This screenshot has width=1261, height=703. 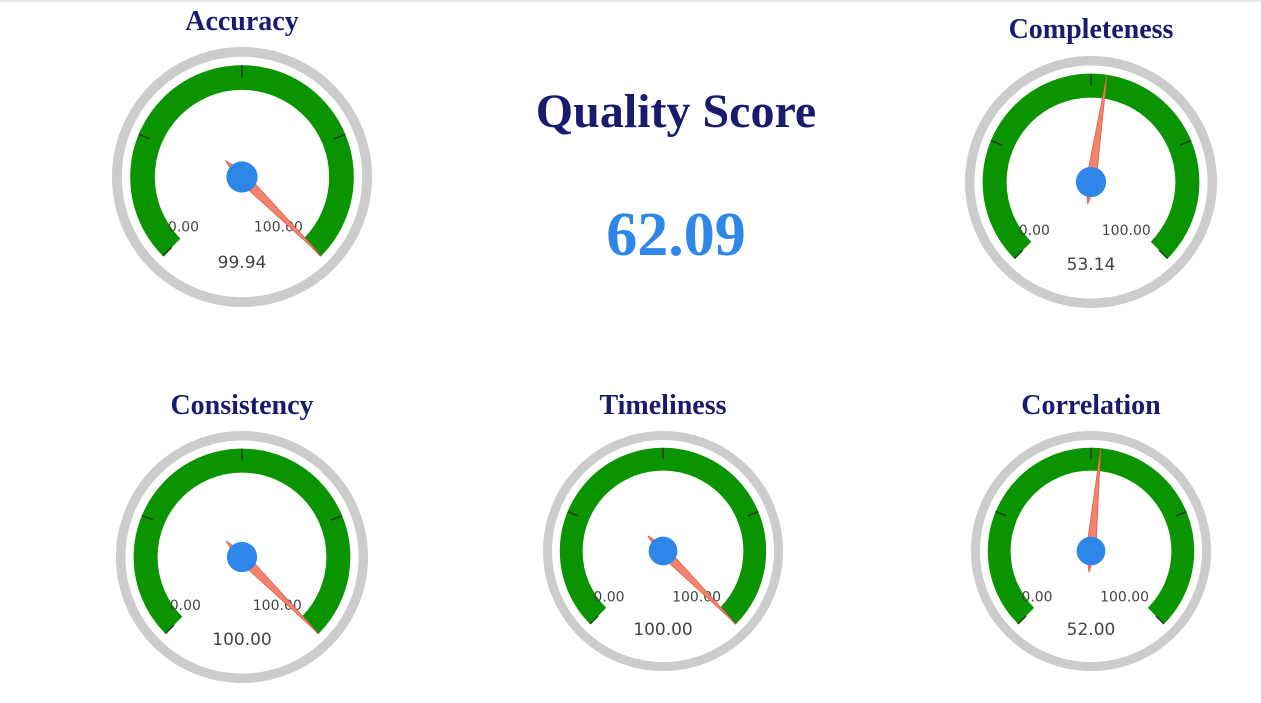 I want to click on gauge-dial-correlation: 0.00 100.00 52.00, so click(x=1091, y=551).